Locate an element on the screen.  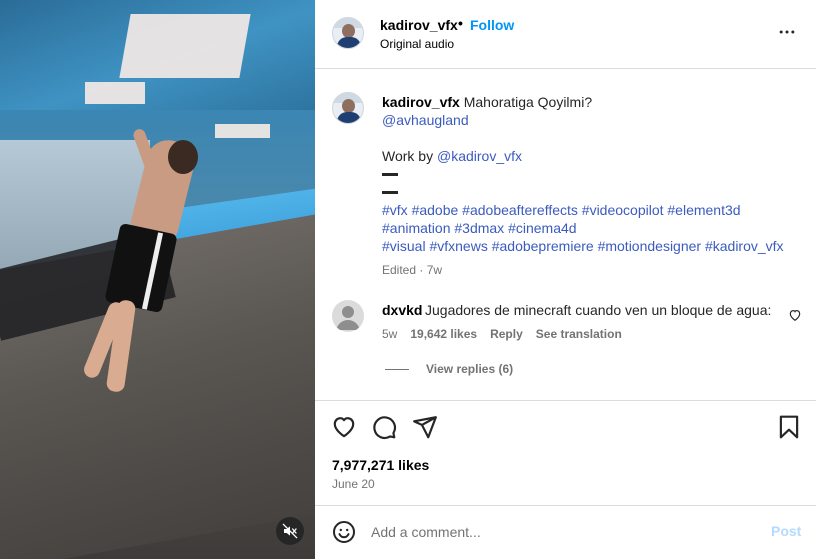
follow-button: Follow is located at coordinates (492, 25).